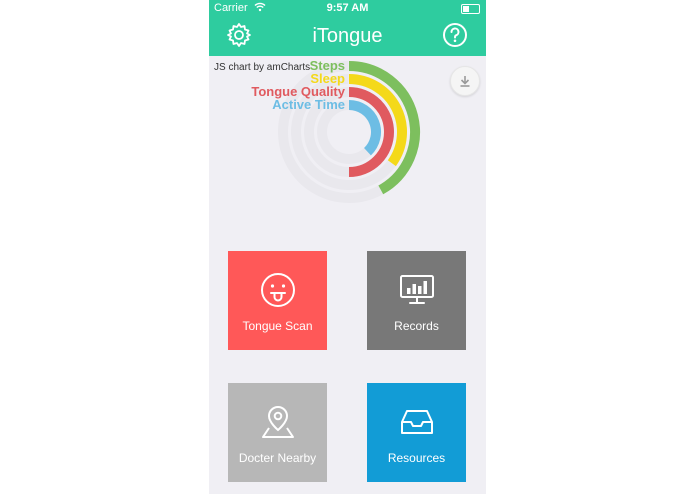 The height and width of the screenshot is (494, 695). Describe the element at coordinates (416, 458) in the screenshot. I see `tile-label: Resources` at that location.